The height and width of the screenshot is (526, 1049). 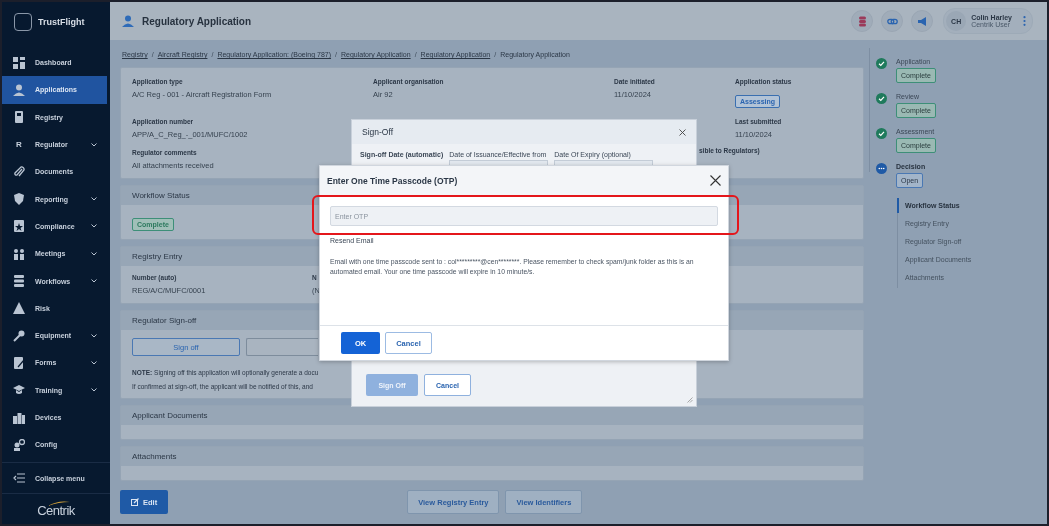 I want to click on paperclip-icon, so click(x=19, y=171).